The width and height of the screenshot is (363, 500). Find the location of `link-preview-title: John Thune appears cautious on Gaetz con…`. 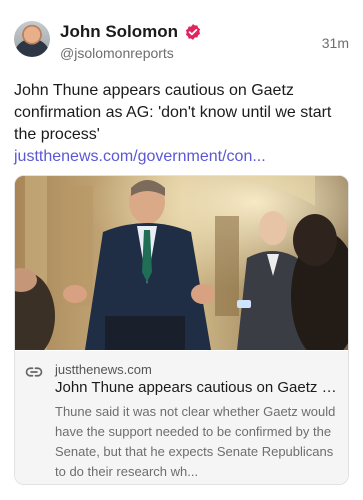

link-preview-title: John Thune appears cautious on Gaetz con… is located at coordinates (199, 387).